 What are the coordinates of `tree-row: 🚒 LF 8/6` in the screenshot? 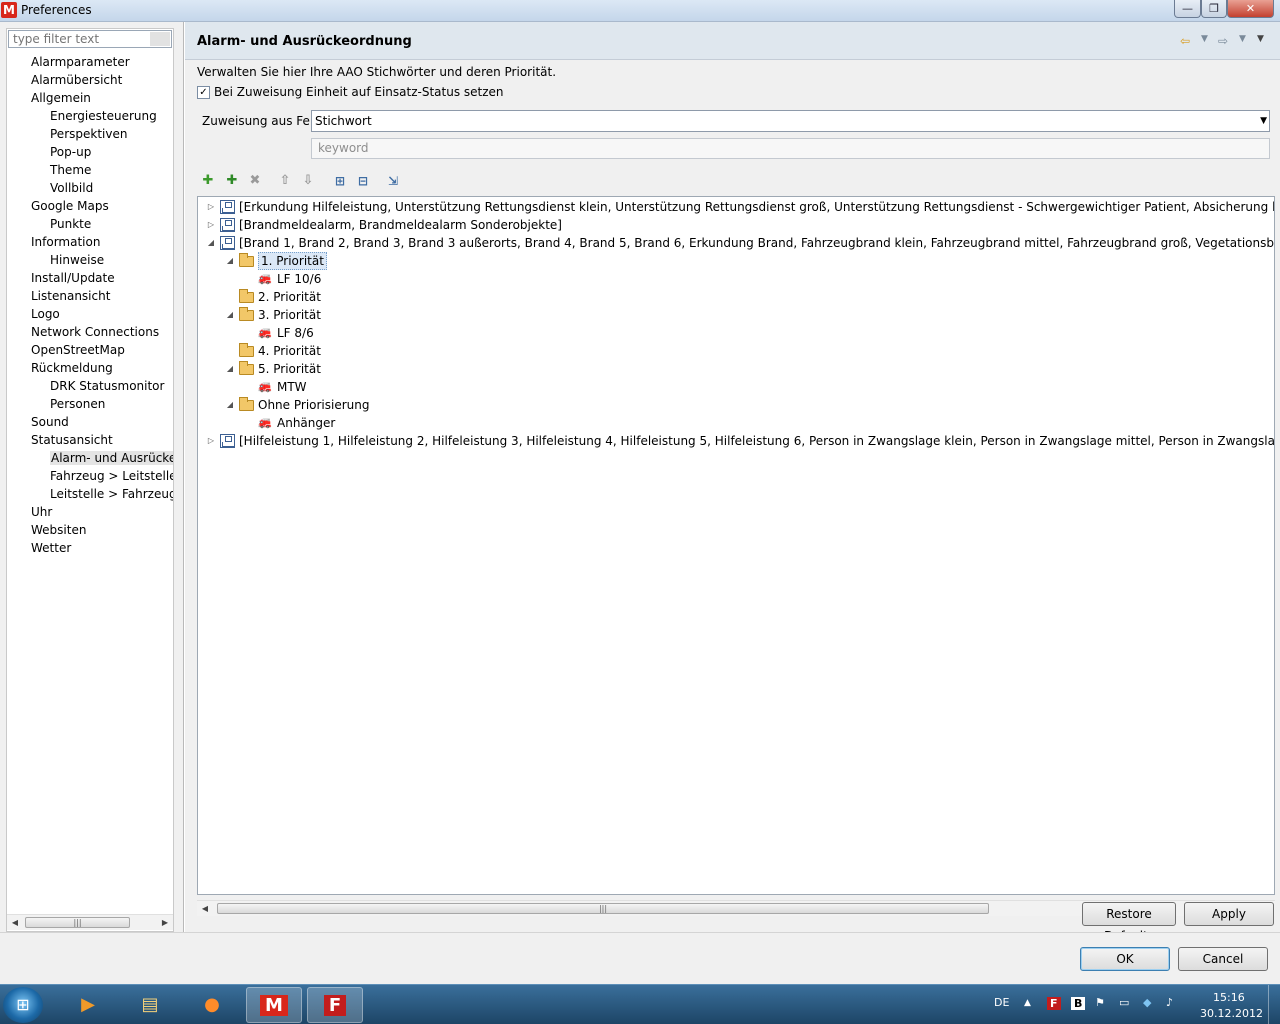 It's located at (736, 333).